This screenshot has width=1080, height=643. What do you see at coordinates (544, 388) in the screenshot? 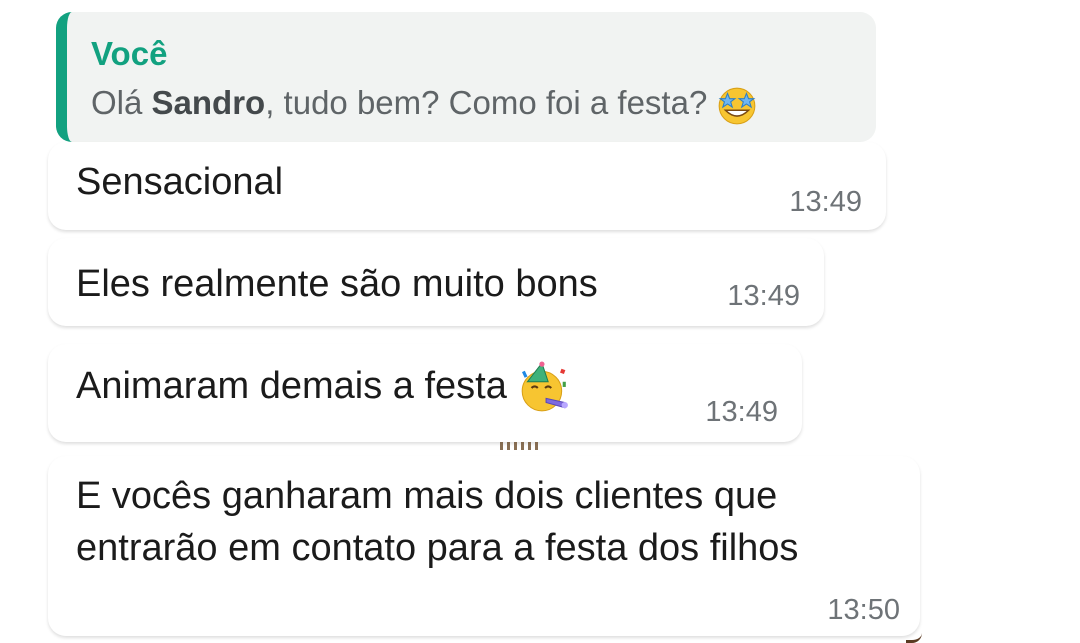
I see `partying-face-emoji-icon` at bounding box center [544, 388].